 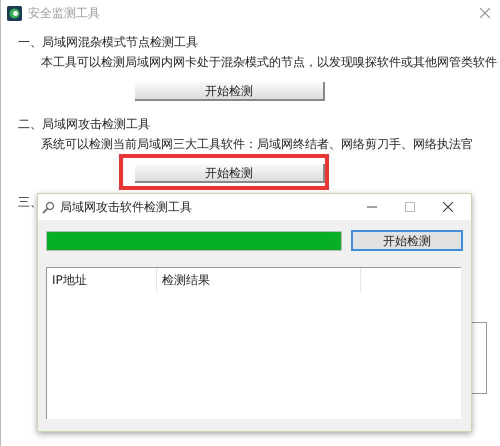 I want to click on scroll-frame, so click(x=479, y=358).